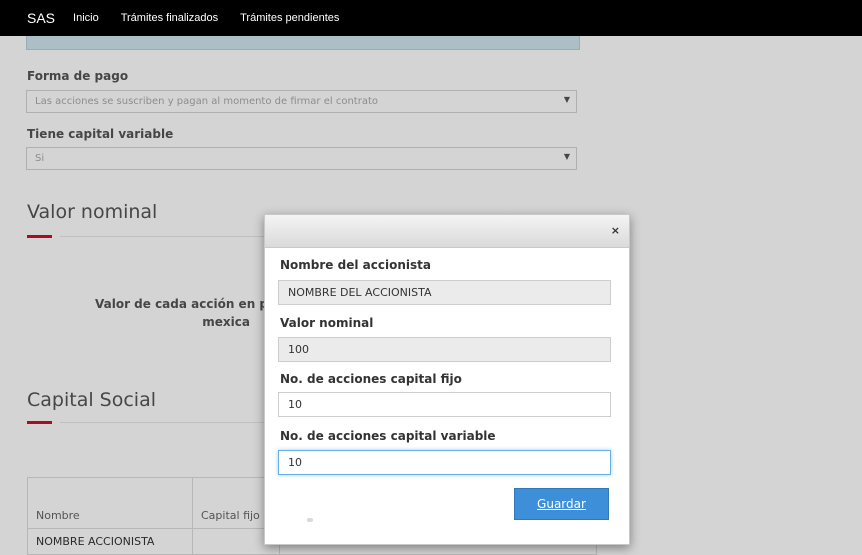  What do you see at coordinates (355, 265) in the screenshot?
I see `nombre-accionista-label: Nombre del accionista` at bounding box center [355, 265].